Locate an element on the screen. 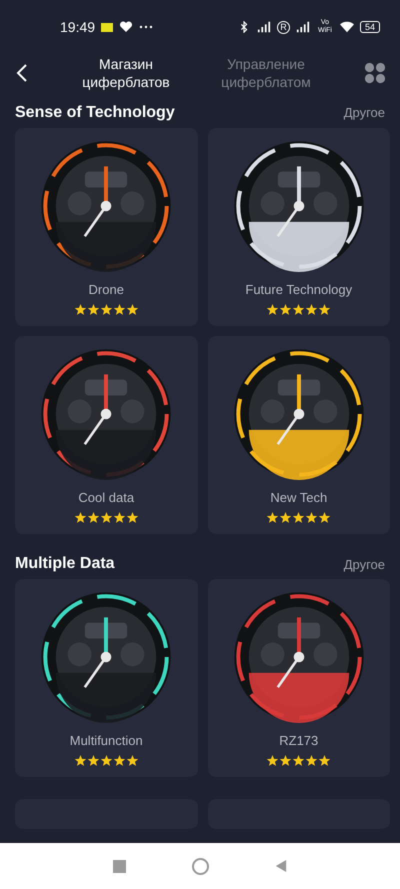 This screenshot has height=889, width=400. watch-face-name: Cool data is located at coordinates (106, 497).